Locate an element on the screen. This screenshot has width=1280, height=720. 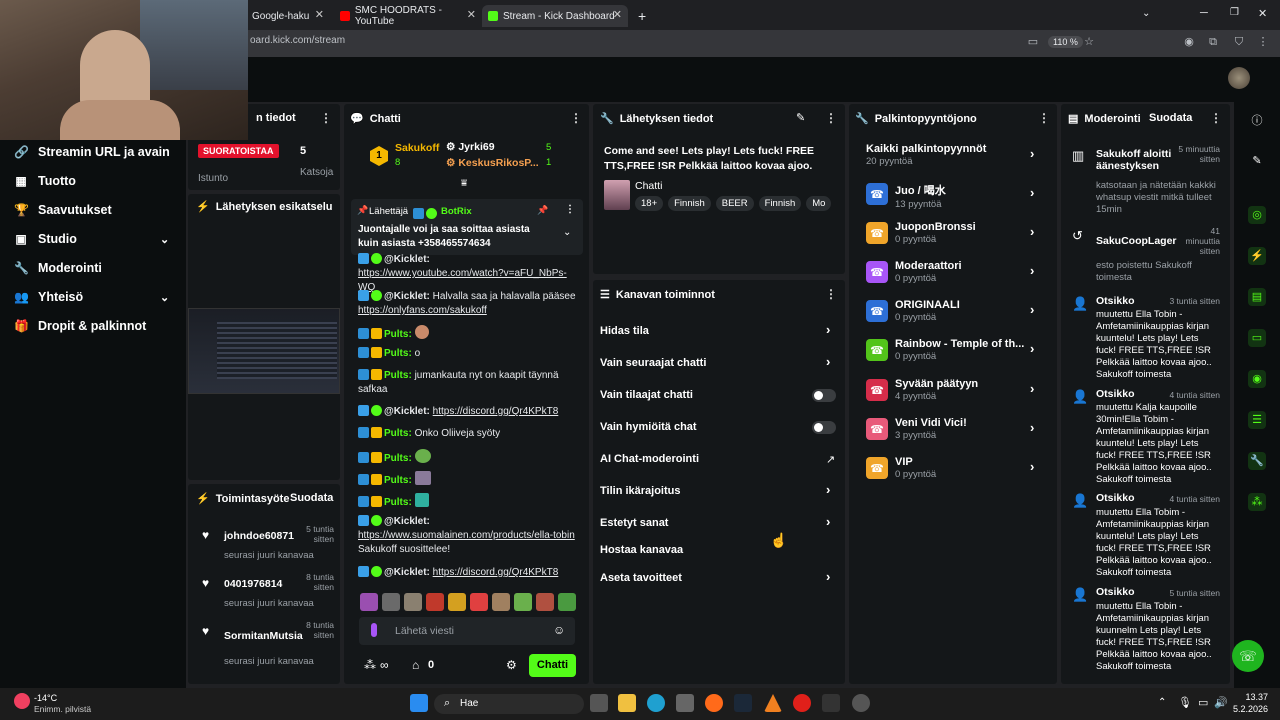
document-icon: ▤ is located at coordinates (1257, 297).